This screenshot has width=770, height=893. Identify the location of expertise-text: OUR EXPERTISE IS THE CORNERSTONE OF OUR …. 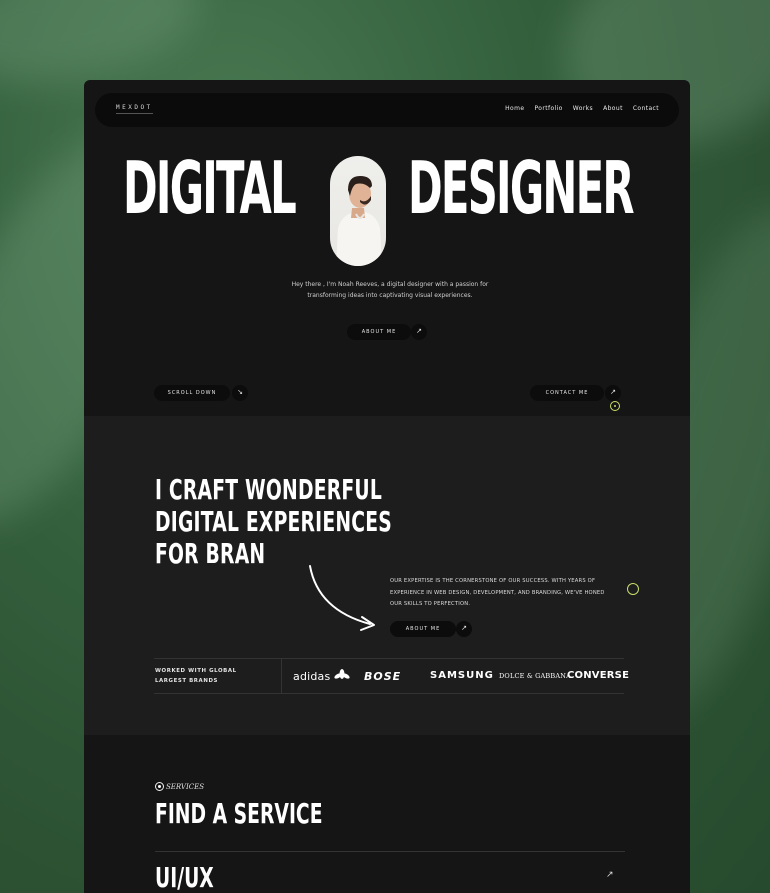
(497, 592).